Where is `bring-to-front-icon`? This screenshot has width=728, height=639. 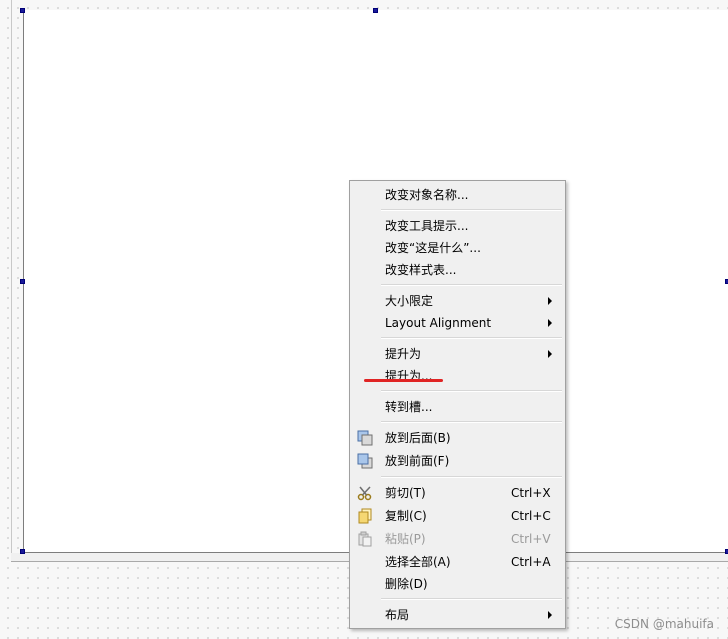
bring-to-front-icon is located at coordinates (365, 461).